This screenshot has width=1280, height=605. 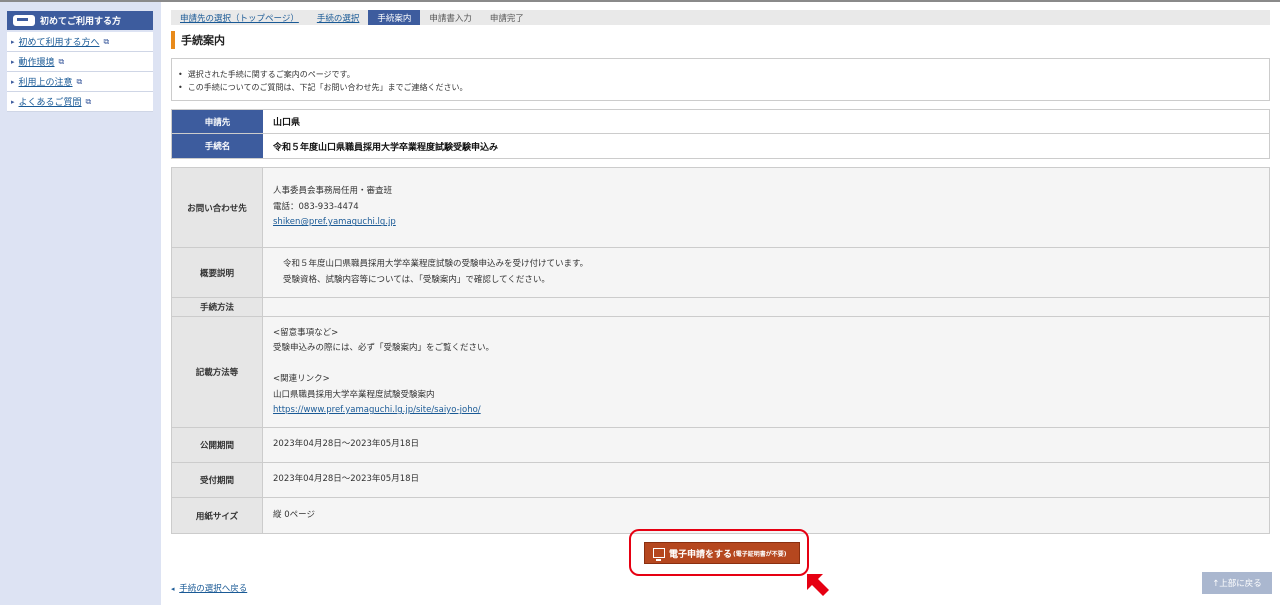 I want to click on detail-row-accept-period: 受付期間 2023年04月28日～2023年05月18日, so click(x=720, y=480).